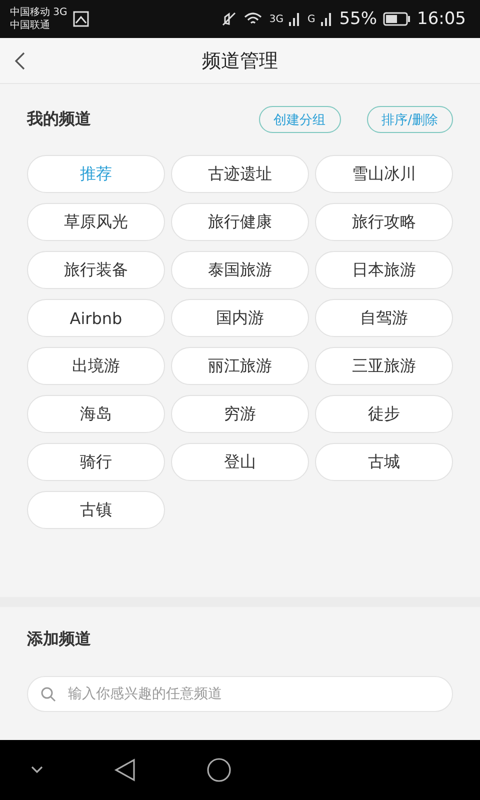 The height and width of the screenshot is (800, 480). Describe the element at coordinates (219, 770) in the screenshot. I see `home-icon` at that location.